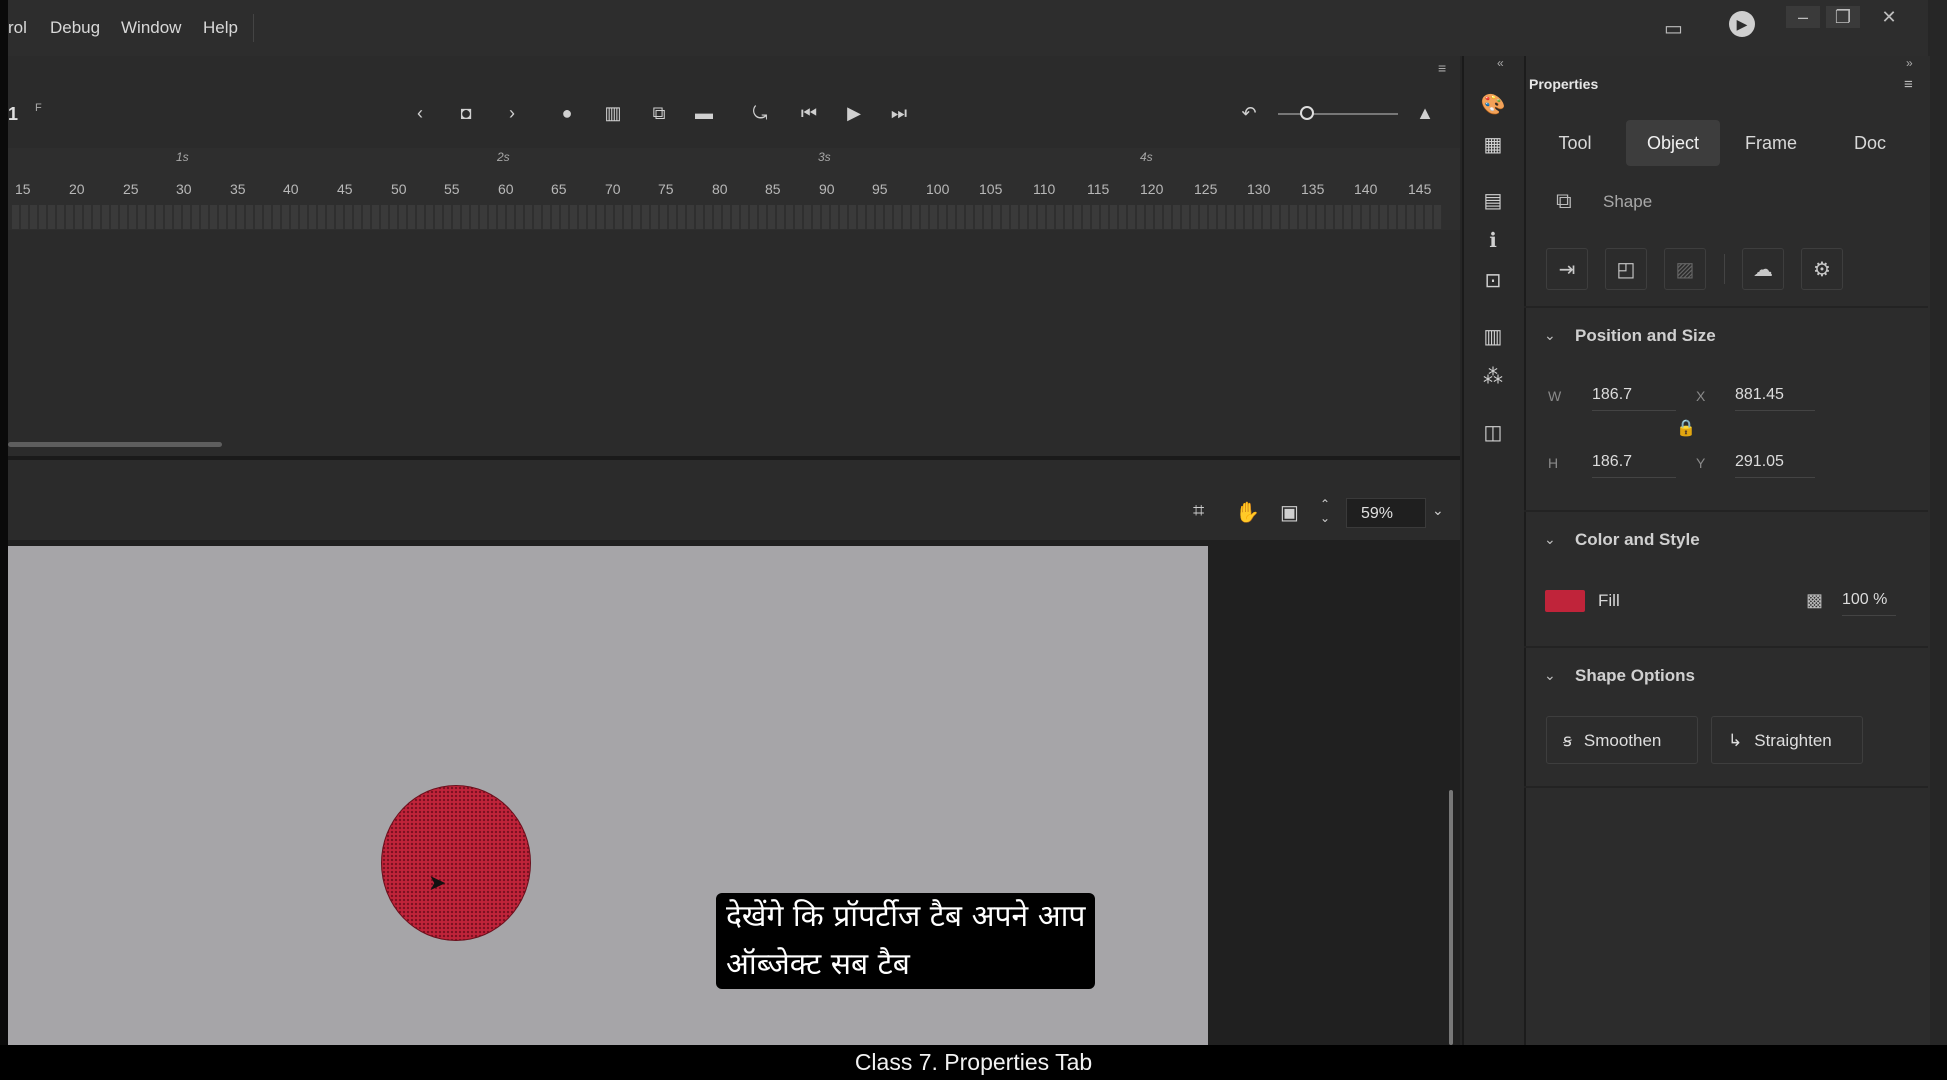 The height and width of the screenshot is (1080, 1947). What do you see at coordinates (506, 189) in the screenshot?
I see `frame-number: 60` at bounding box center [506, 189].